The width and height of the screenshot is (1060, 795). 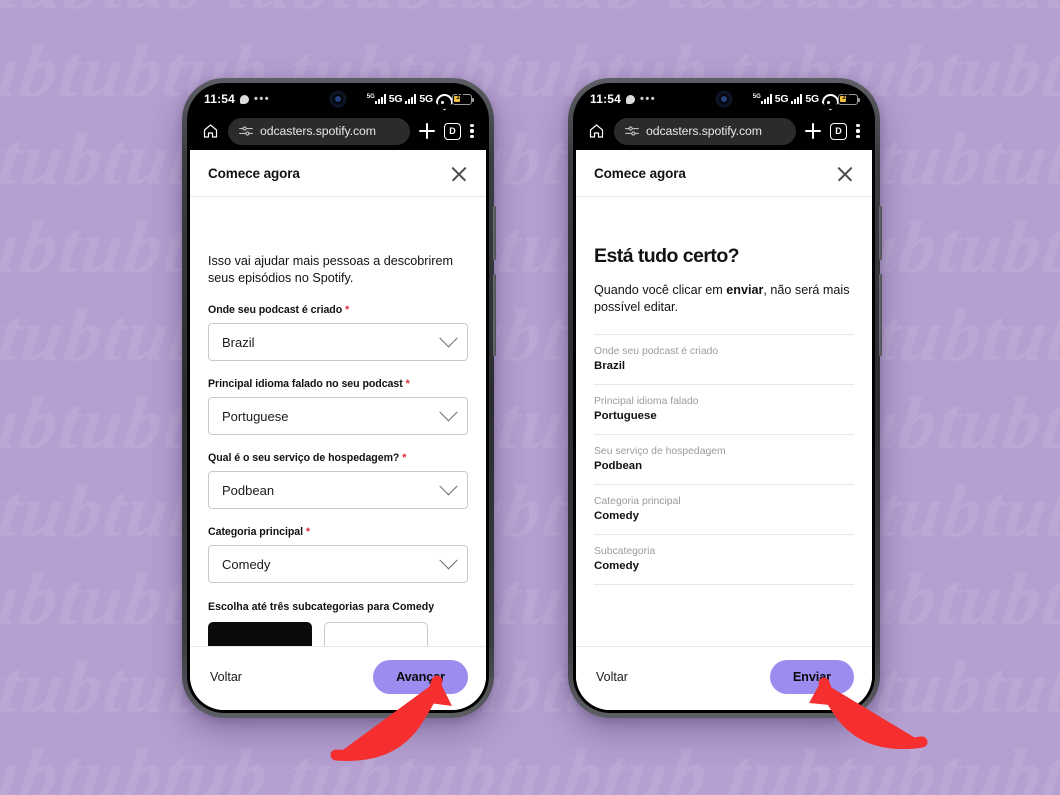 I want to click on front-camera-icon, so click(x=724, y=99).